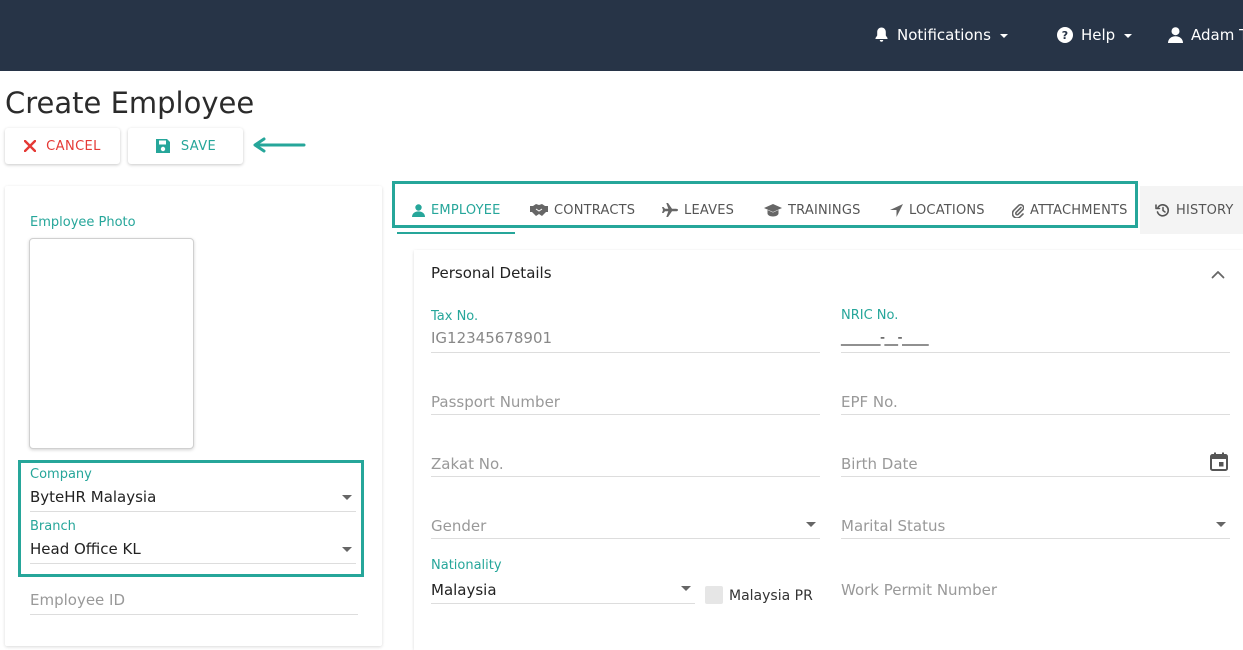 The height and width of the screenshot is (650, 1243). Describe the element at coordinates (130, 103) in the screenshot. I see `page-title: Create Employee` at that location.